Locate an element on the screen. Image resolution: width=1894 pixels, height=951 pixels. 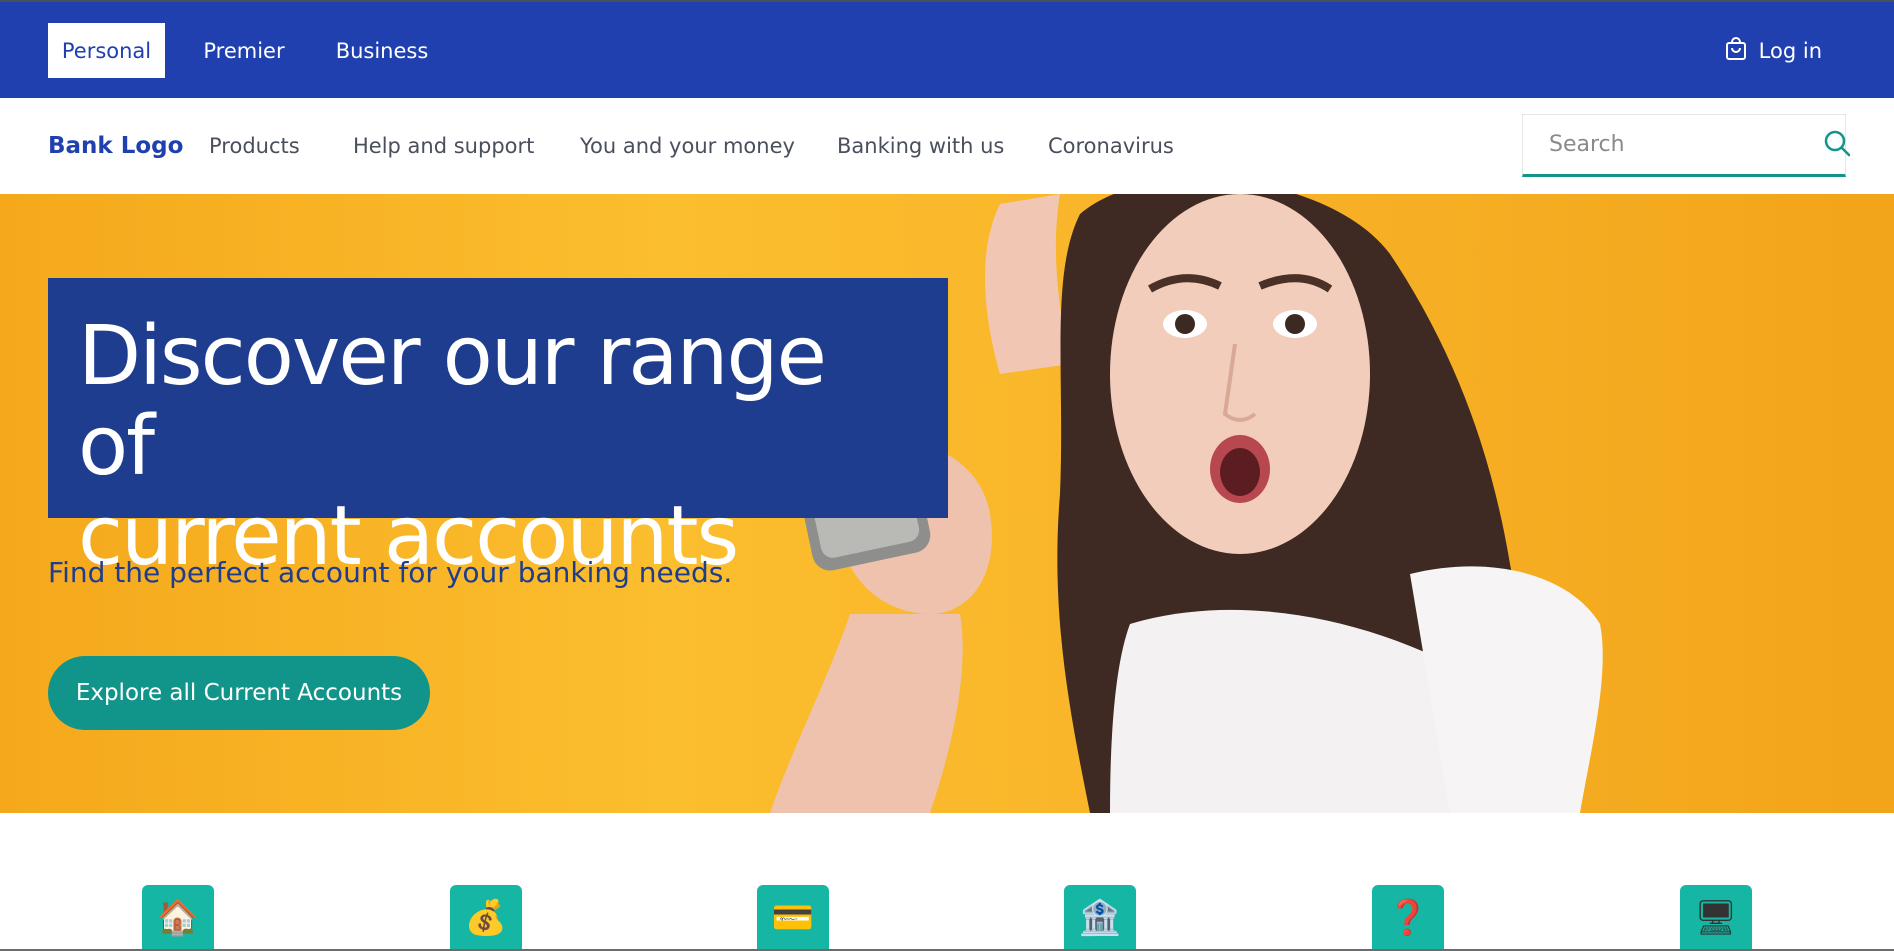
money-bag-icon: 💰 is located at coordinates (486, 918).